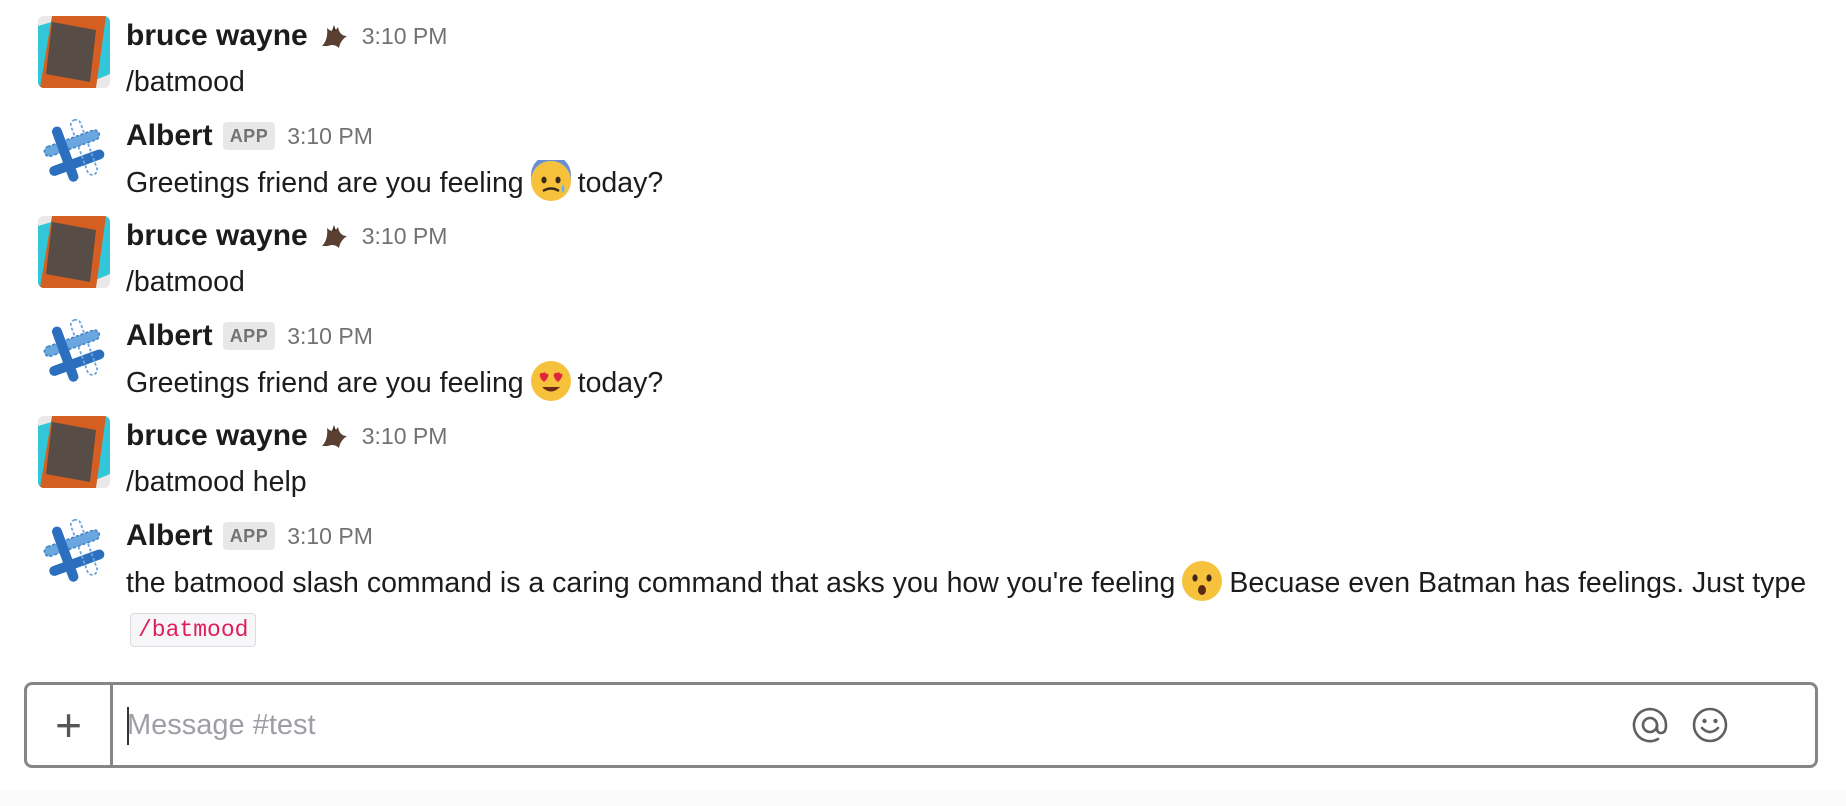  What do you see at coordinates (1710, 725) in the screenshot?
I see `smiley-icon` at bounding box center [1710, 725].